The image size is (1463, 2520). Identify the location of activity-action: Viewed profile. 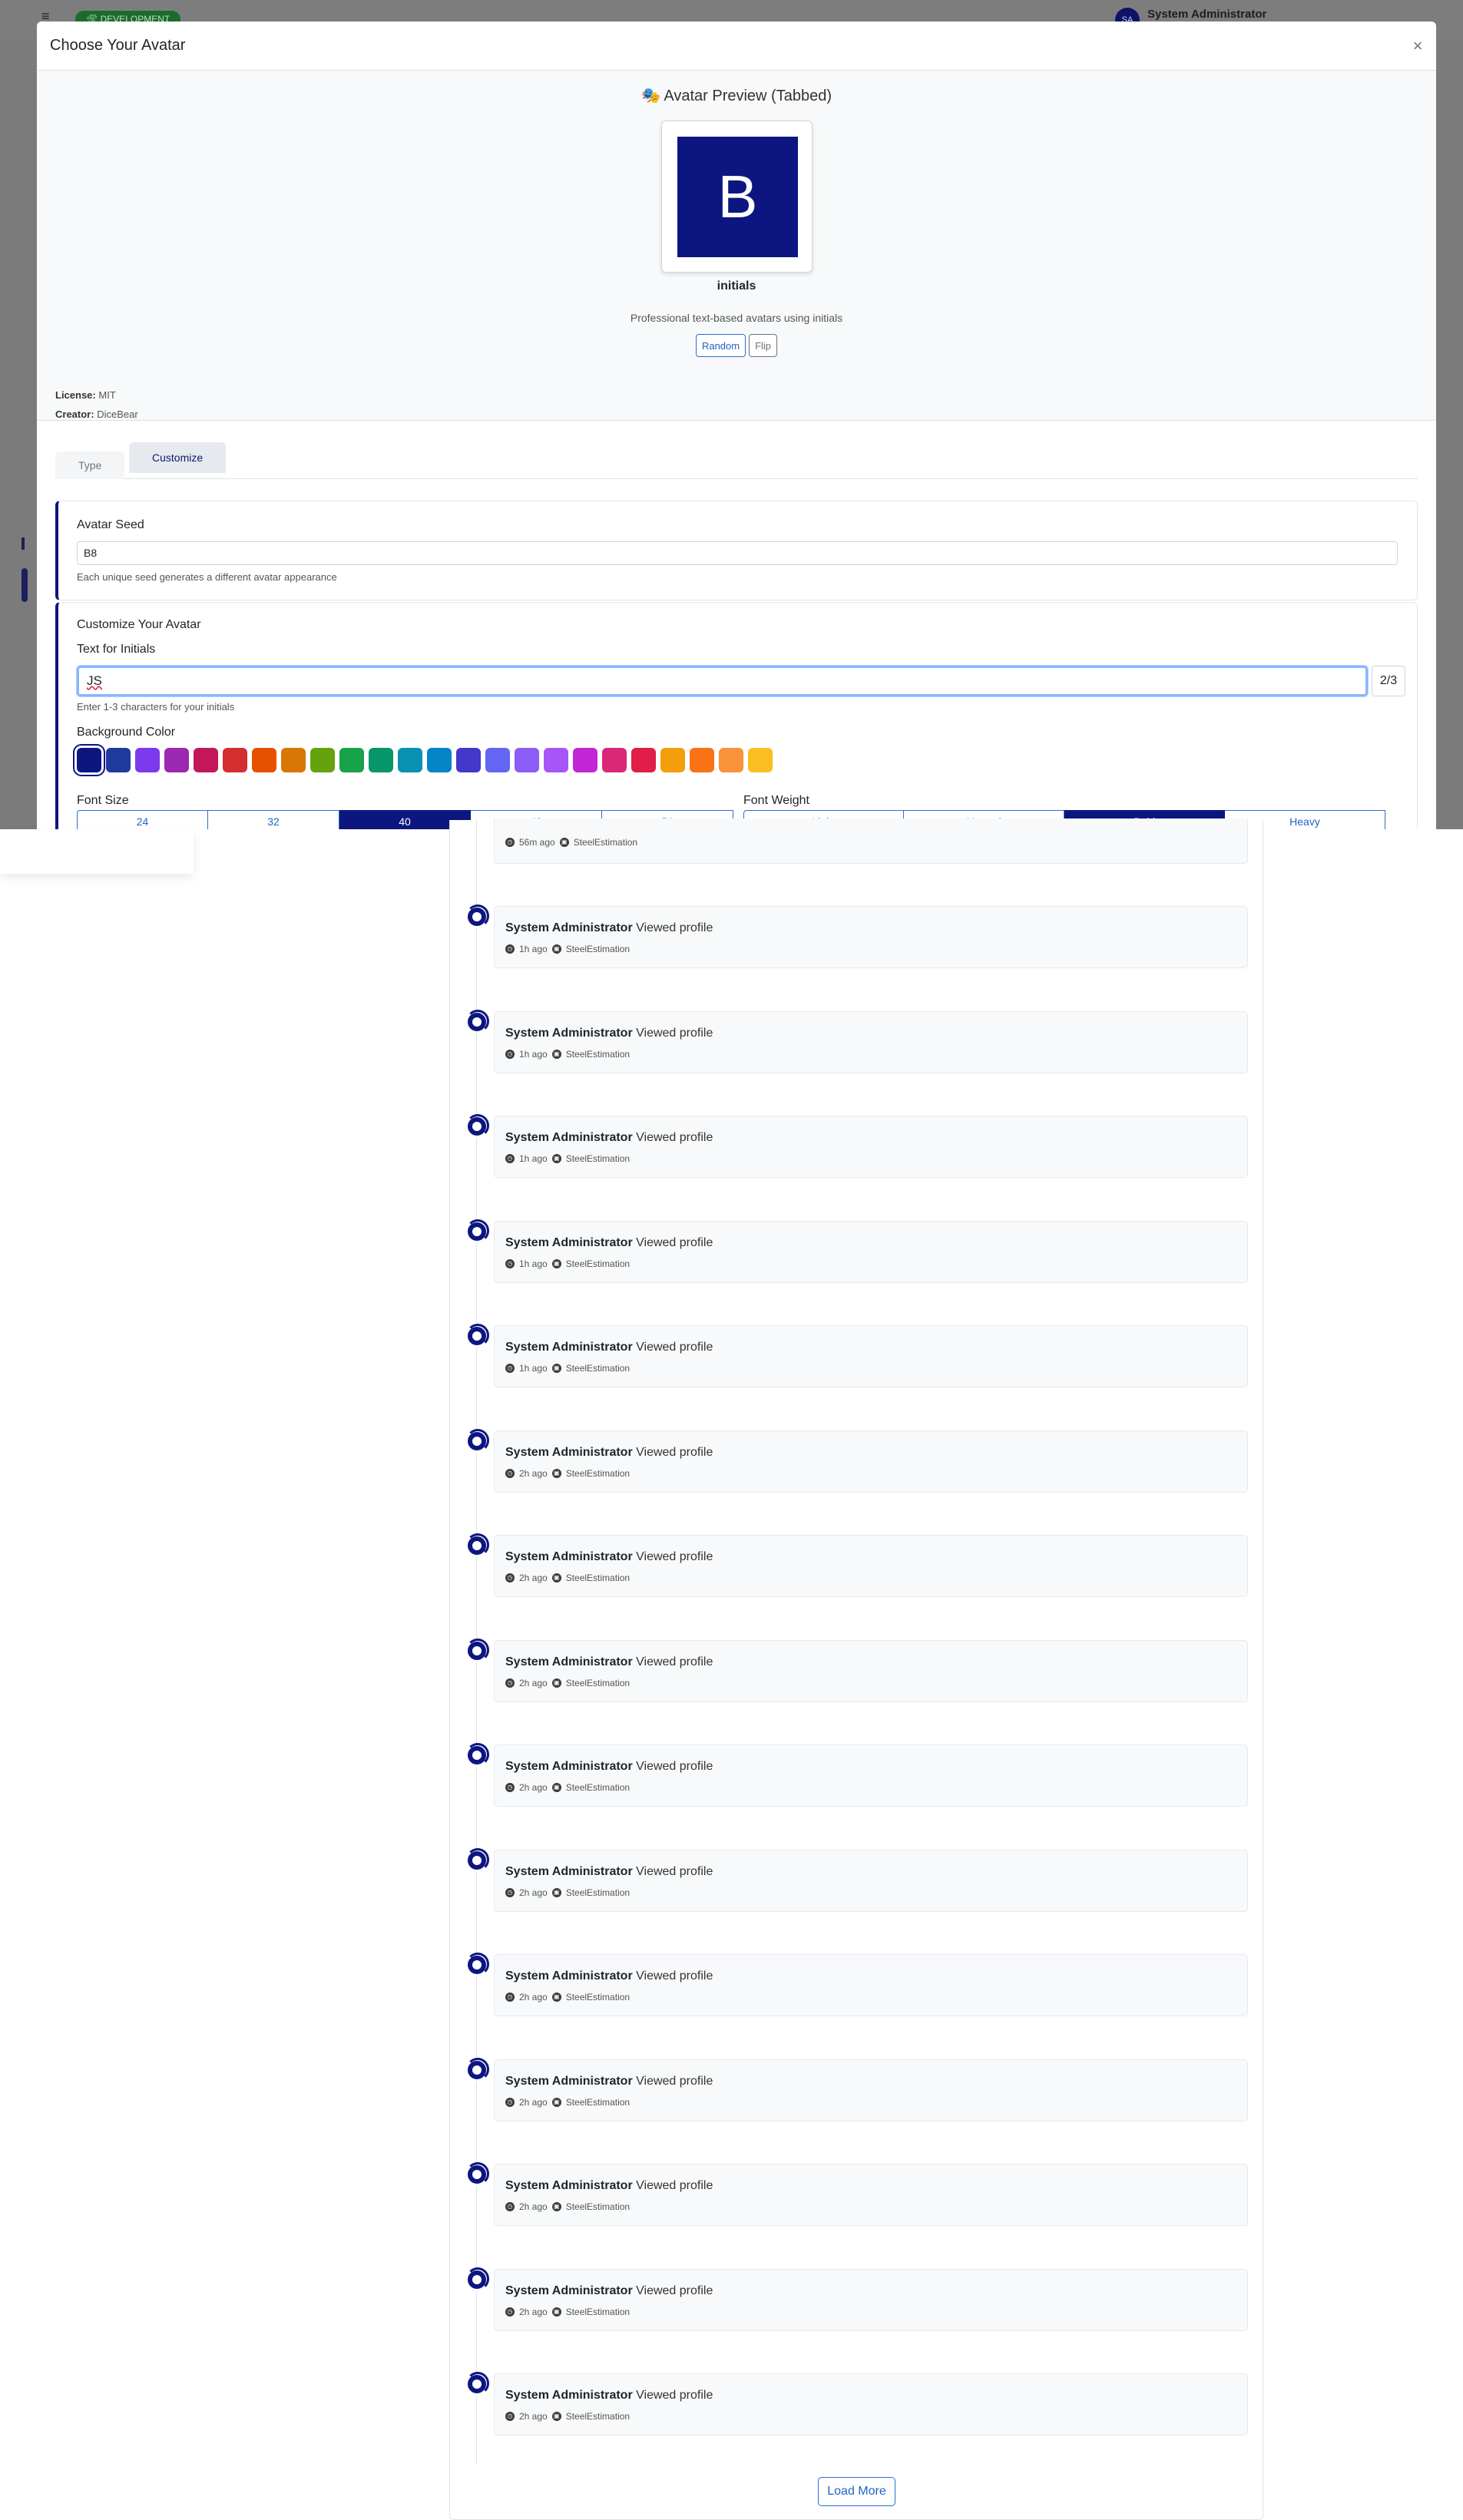
(674, 1033).